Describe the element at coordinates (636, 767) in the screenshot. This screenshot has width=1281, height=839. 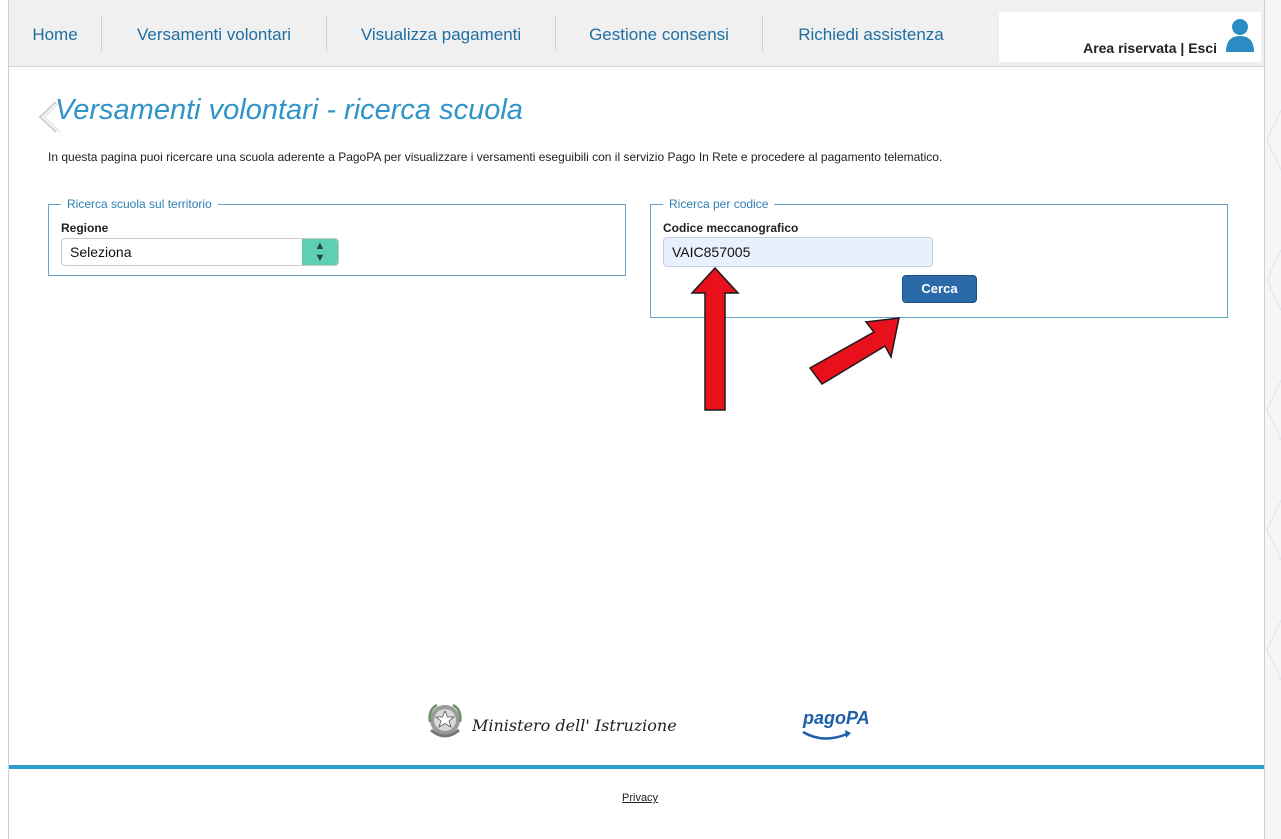
I see `footer-divider` at that location.